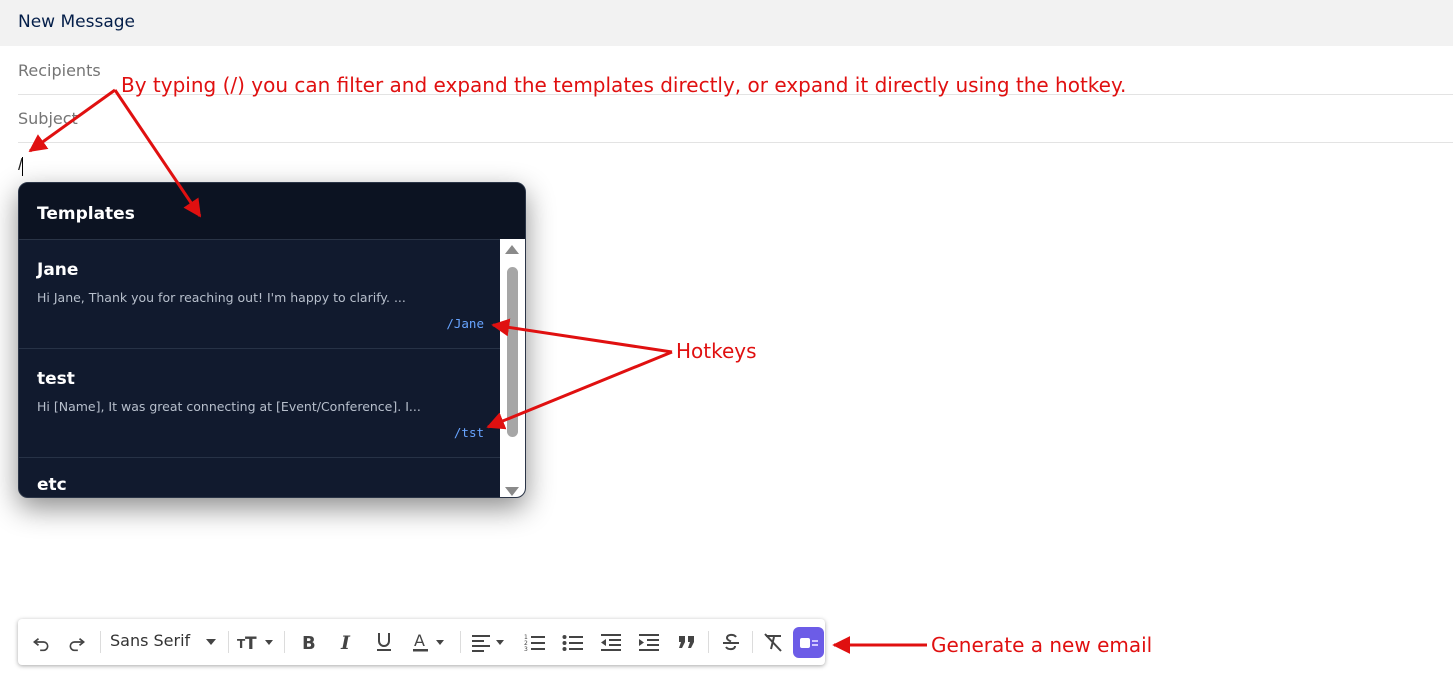 The width and height of the screenshot is (1453, 679). Describe the element at coordinates (56, 379) in the screenshot. I see `template-name: test` at that location.